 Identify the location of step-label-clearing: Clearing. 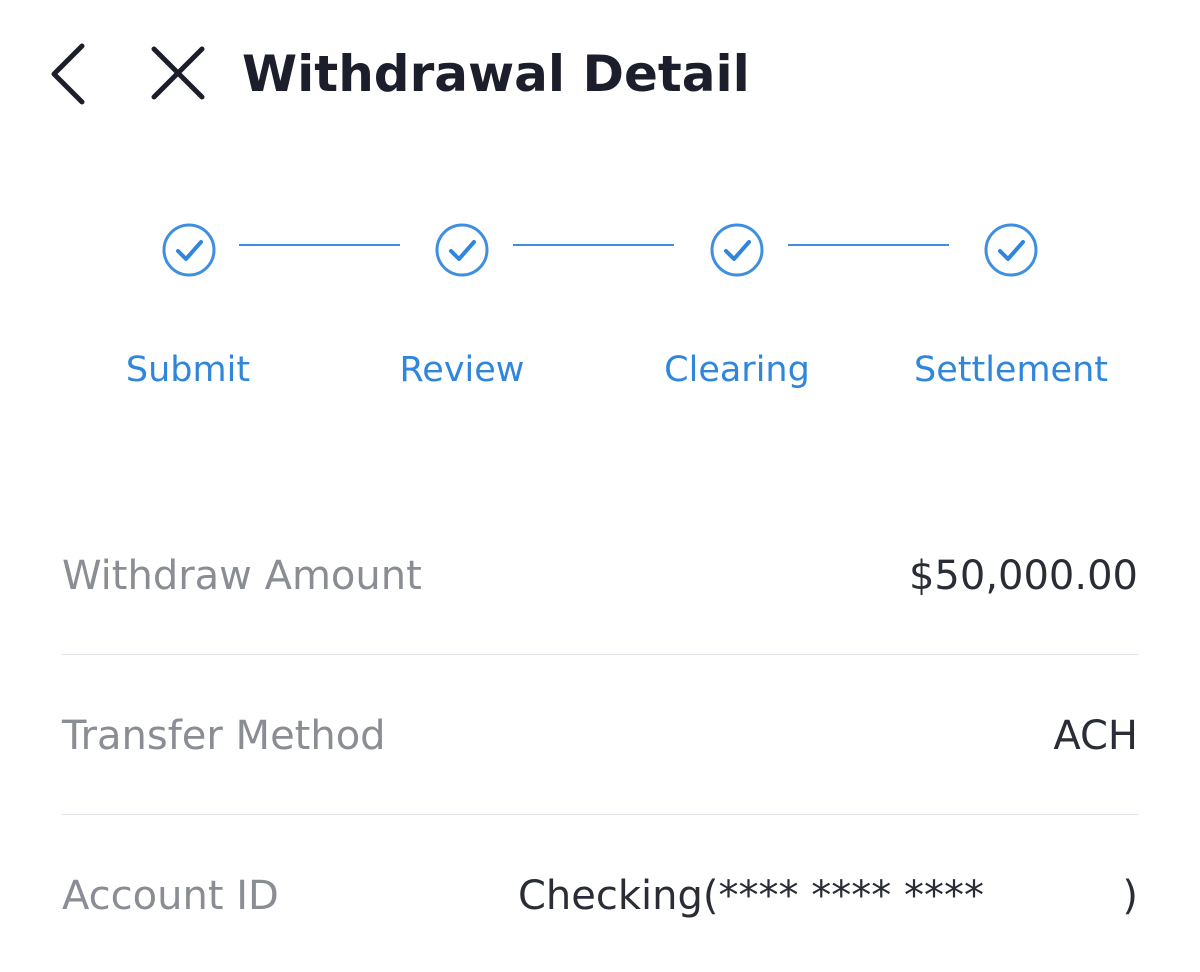
(737, 370).